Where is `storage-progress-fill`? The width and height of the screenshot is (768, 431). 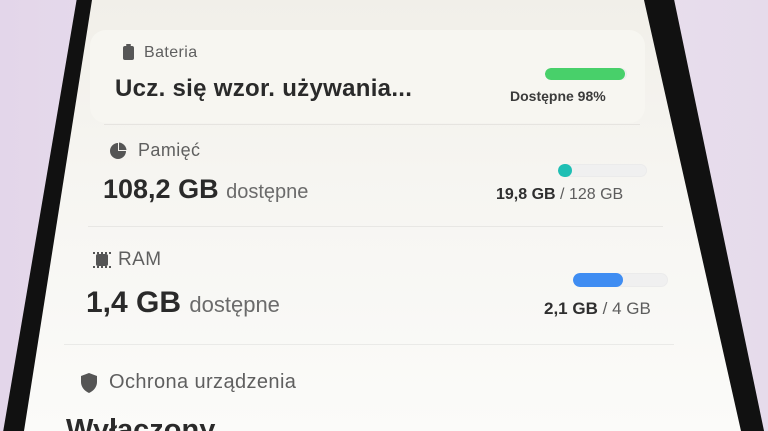 storage-progress-fill is located at coordinates (565, 170).